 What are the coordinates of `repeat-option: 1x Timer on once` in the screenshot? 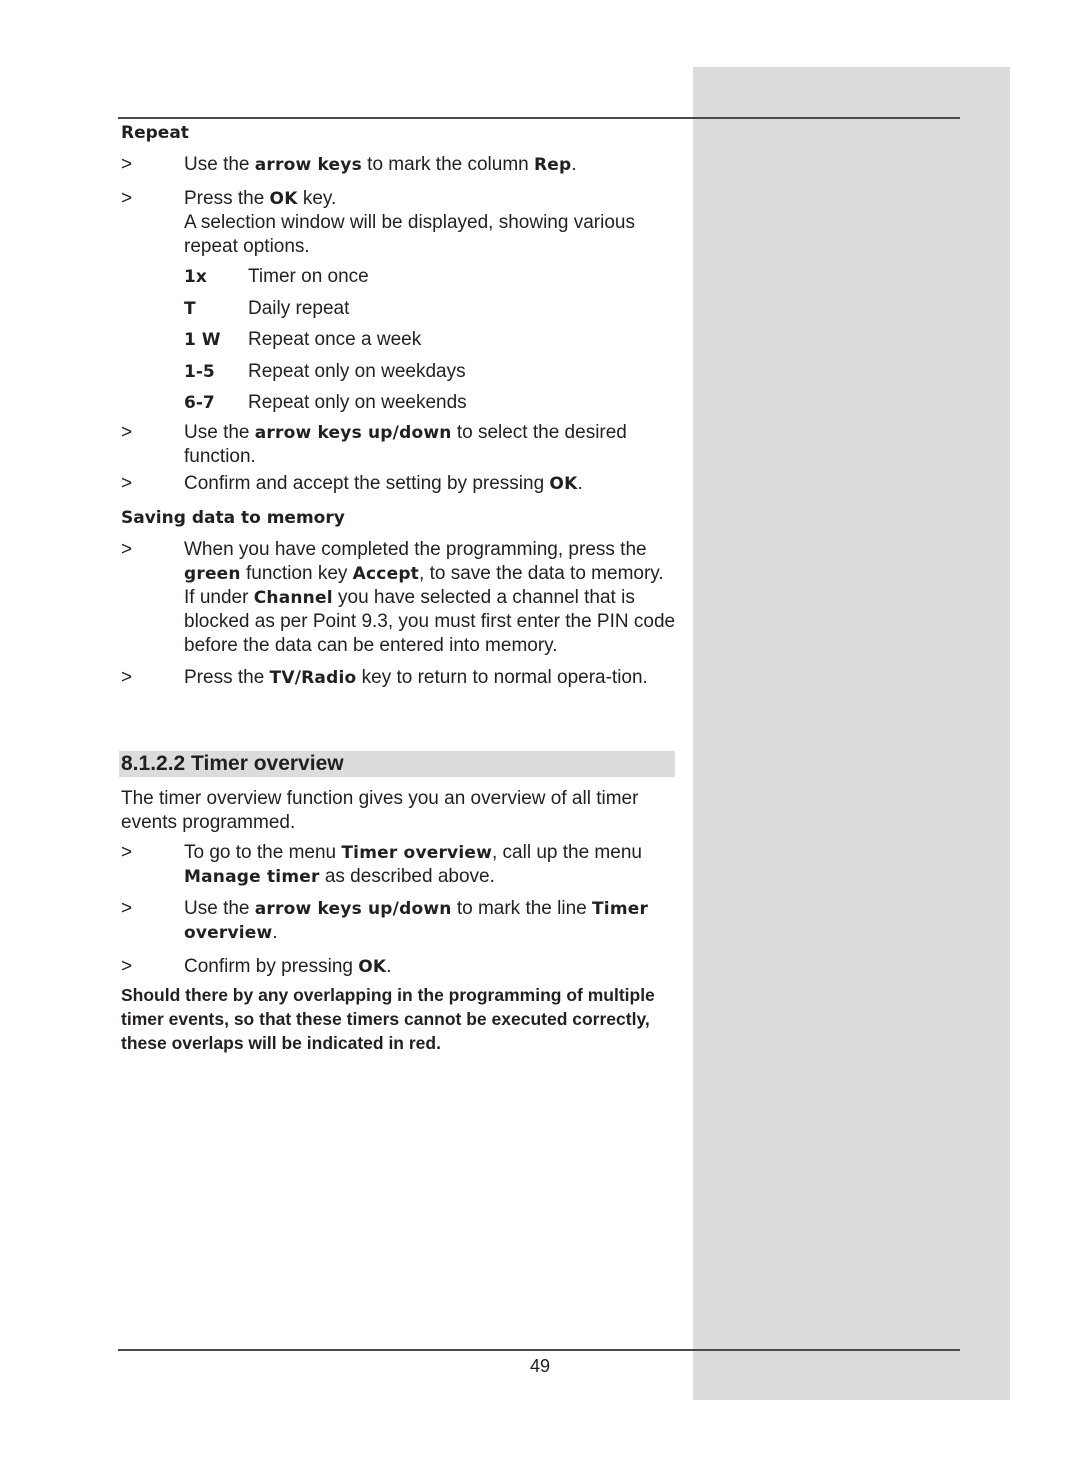 It's located at (432, 281).